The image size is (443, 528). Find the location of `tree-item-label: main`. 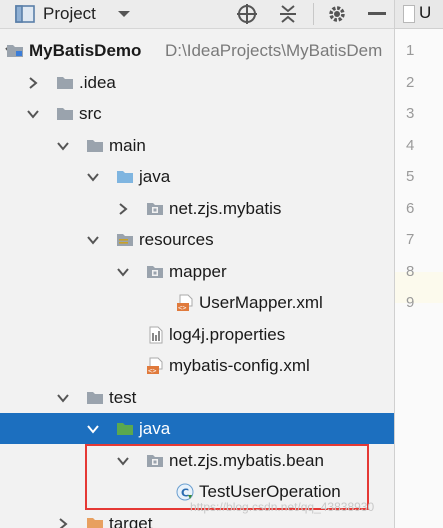

tree-item-label: main is located at coordinates (127, 145).